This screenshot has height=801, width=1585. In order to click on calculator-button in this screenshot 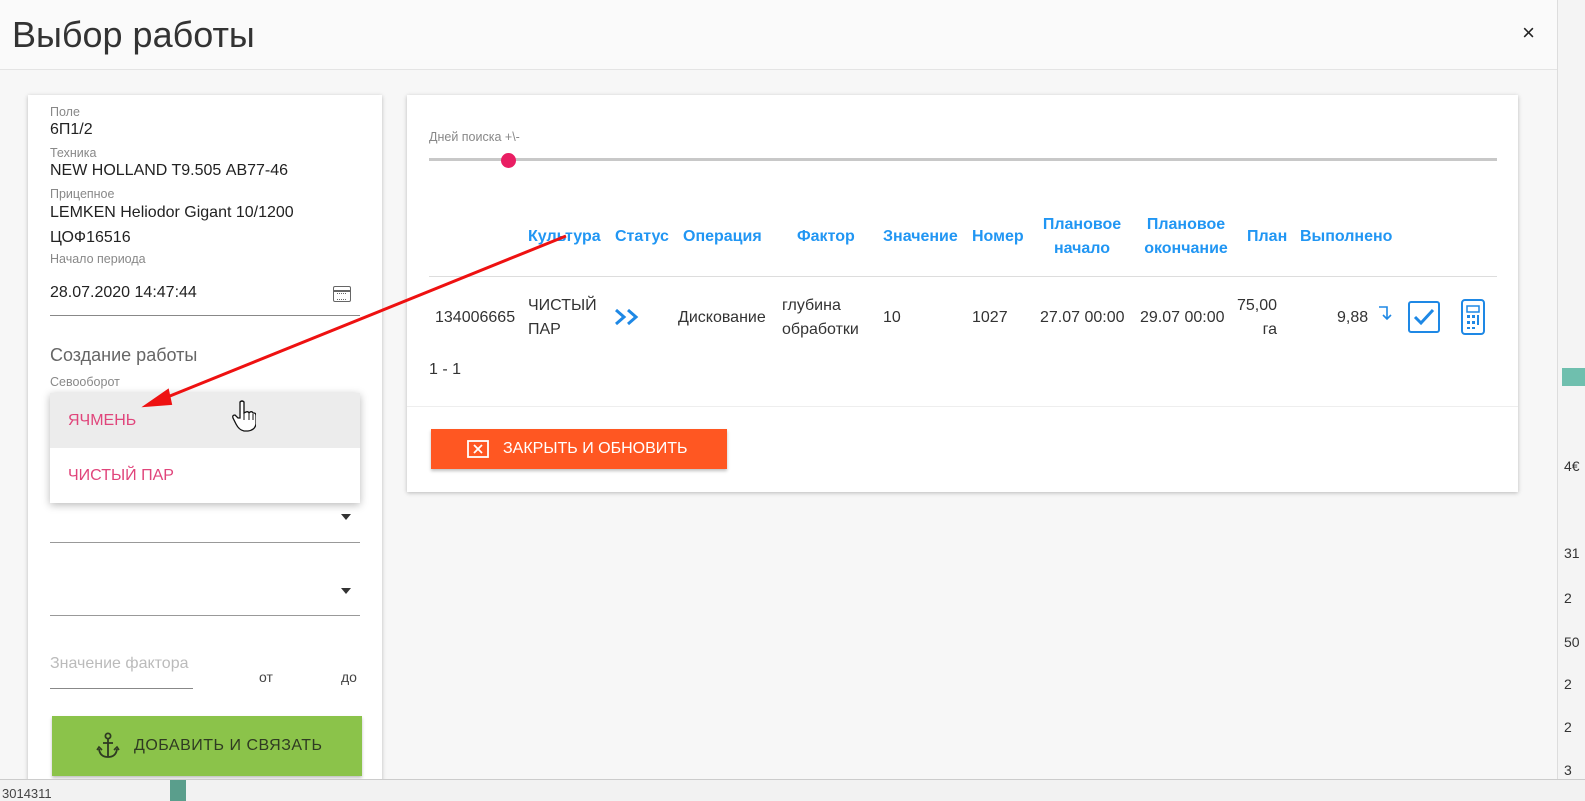, I will do `click(1473, 317)`.